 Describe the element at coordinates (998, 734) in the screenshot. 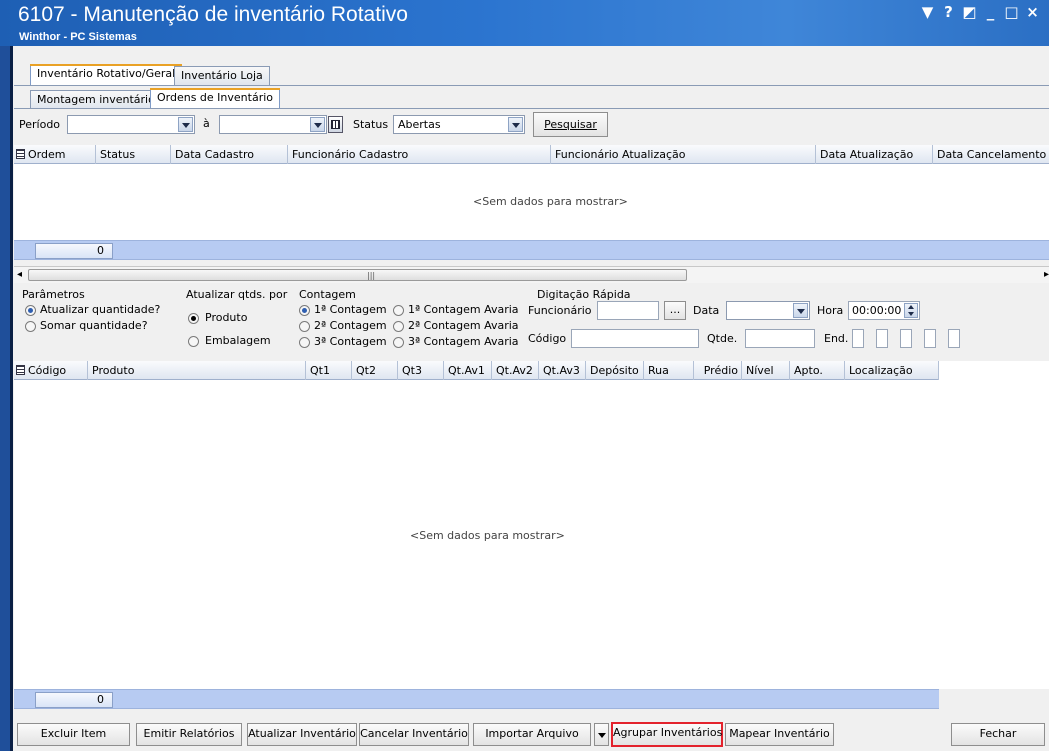

I see `fechar-button: Fechar` at that location.